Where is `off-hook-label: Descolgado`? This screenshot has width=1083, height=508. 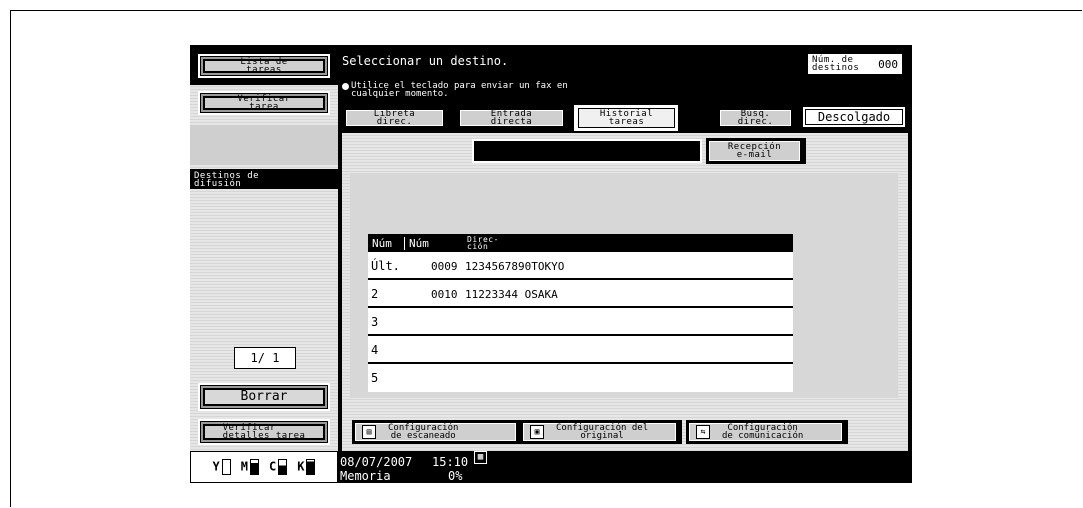 off-hook-label: Descolgado is located at coordinates (854, 117).